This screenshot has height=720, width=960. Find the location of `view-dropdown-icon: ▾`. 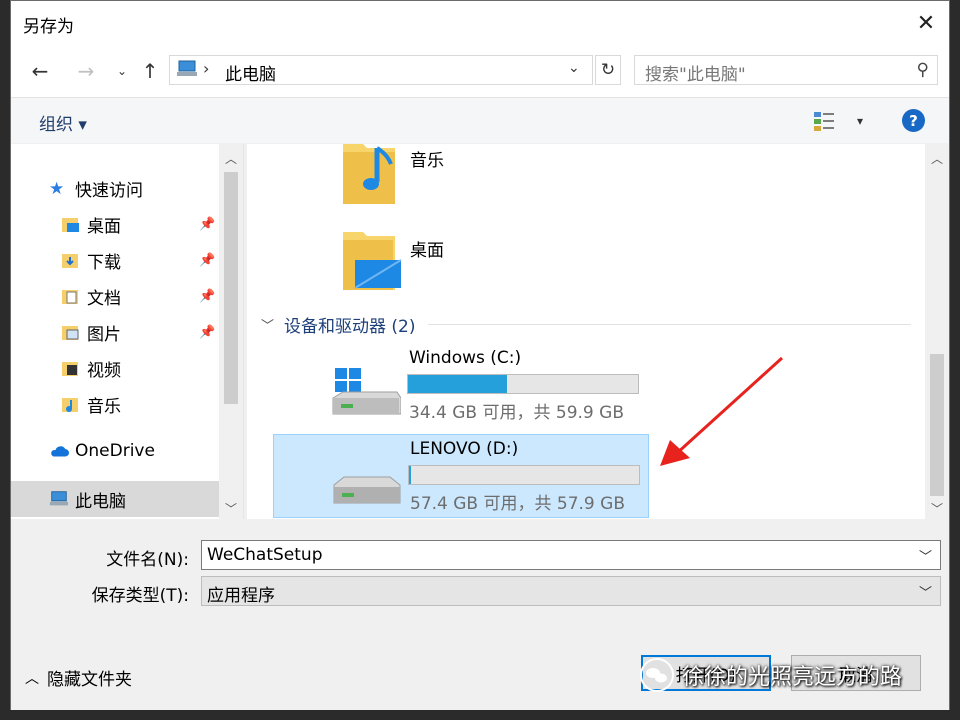

view-dropdown-icon: ▾ is located at coordinates (859, 121).